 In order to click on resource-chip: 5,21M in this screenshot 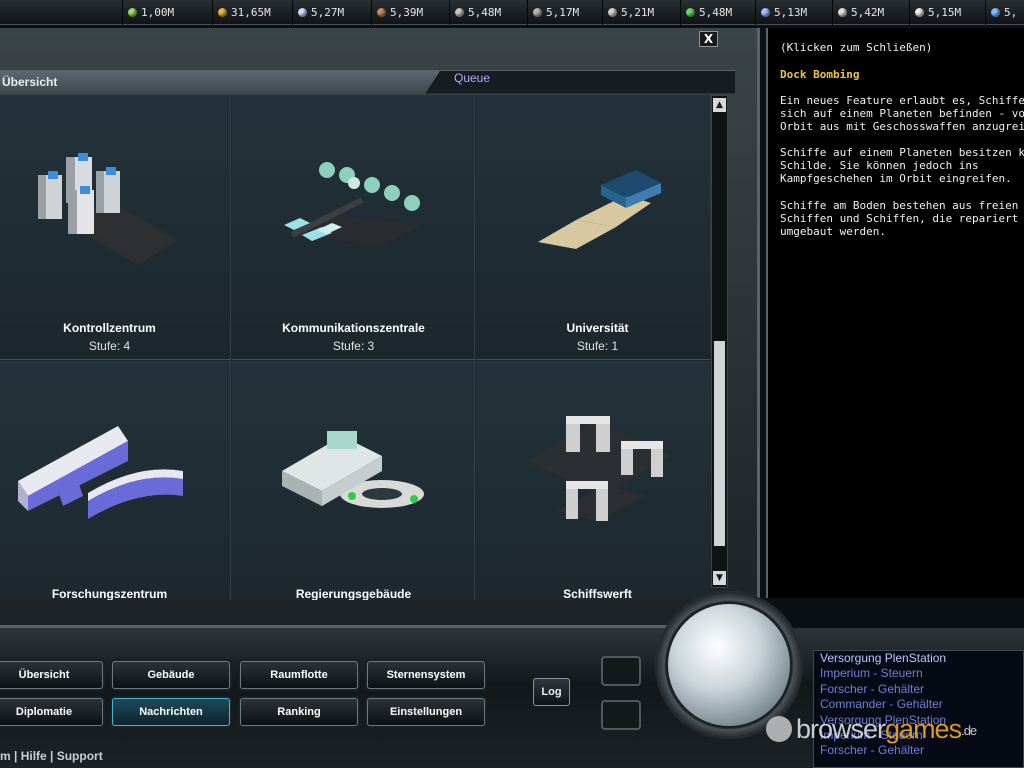, I will do `click(628, 12)`.